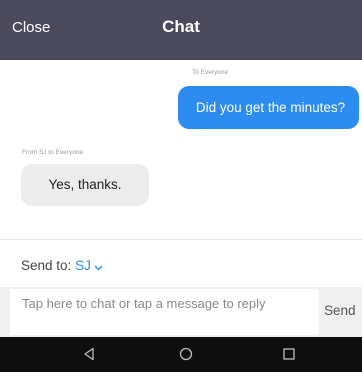 Image resolution: width=362 pixels, height=372 pixels. I want to click on send-to-row: Send to: SJ, so click(62, 266).